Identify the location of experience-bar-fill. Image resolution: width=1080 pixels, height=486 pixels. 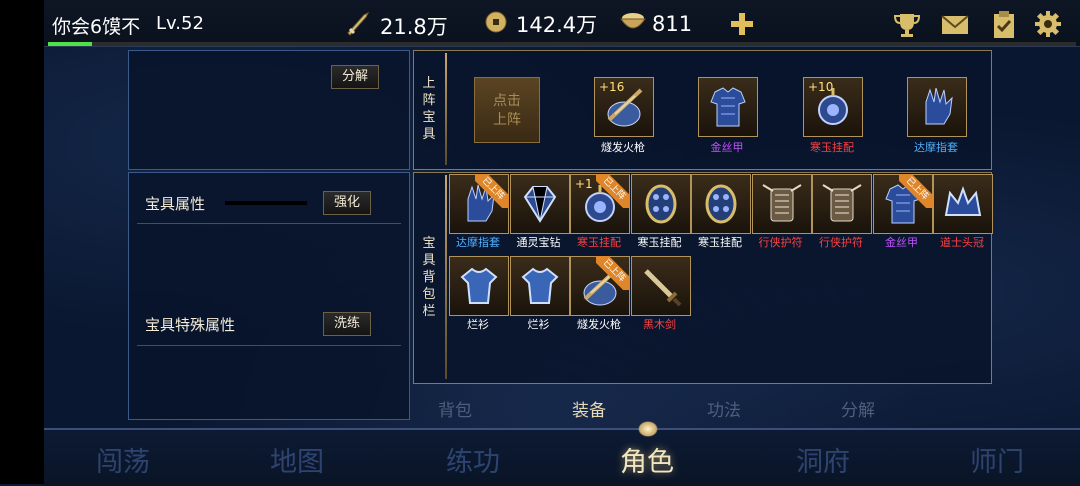
(70, 44).